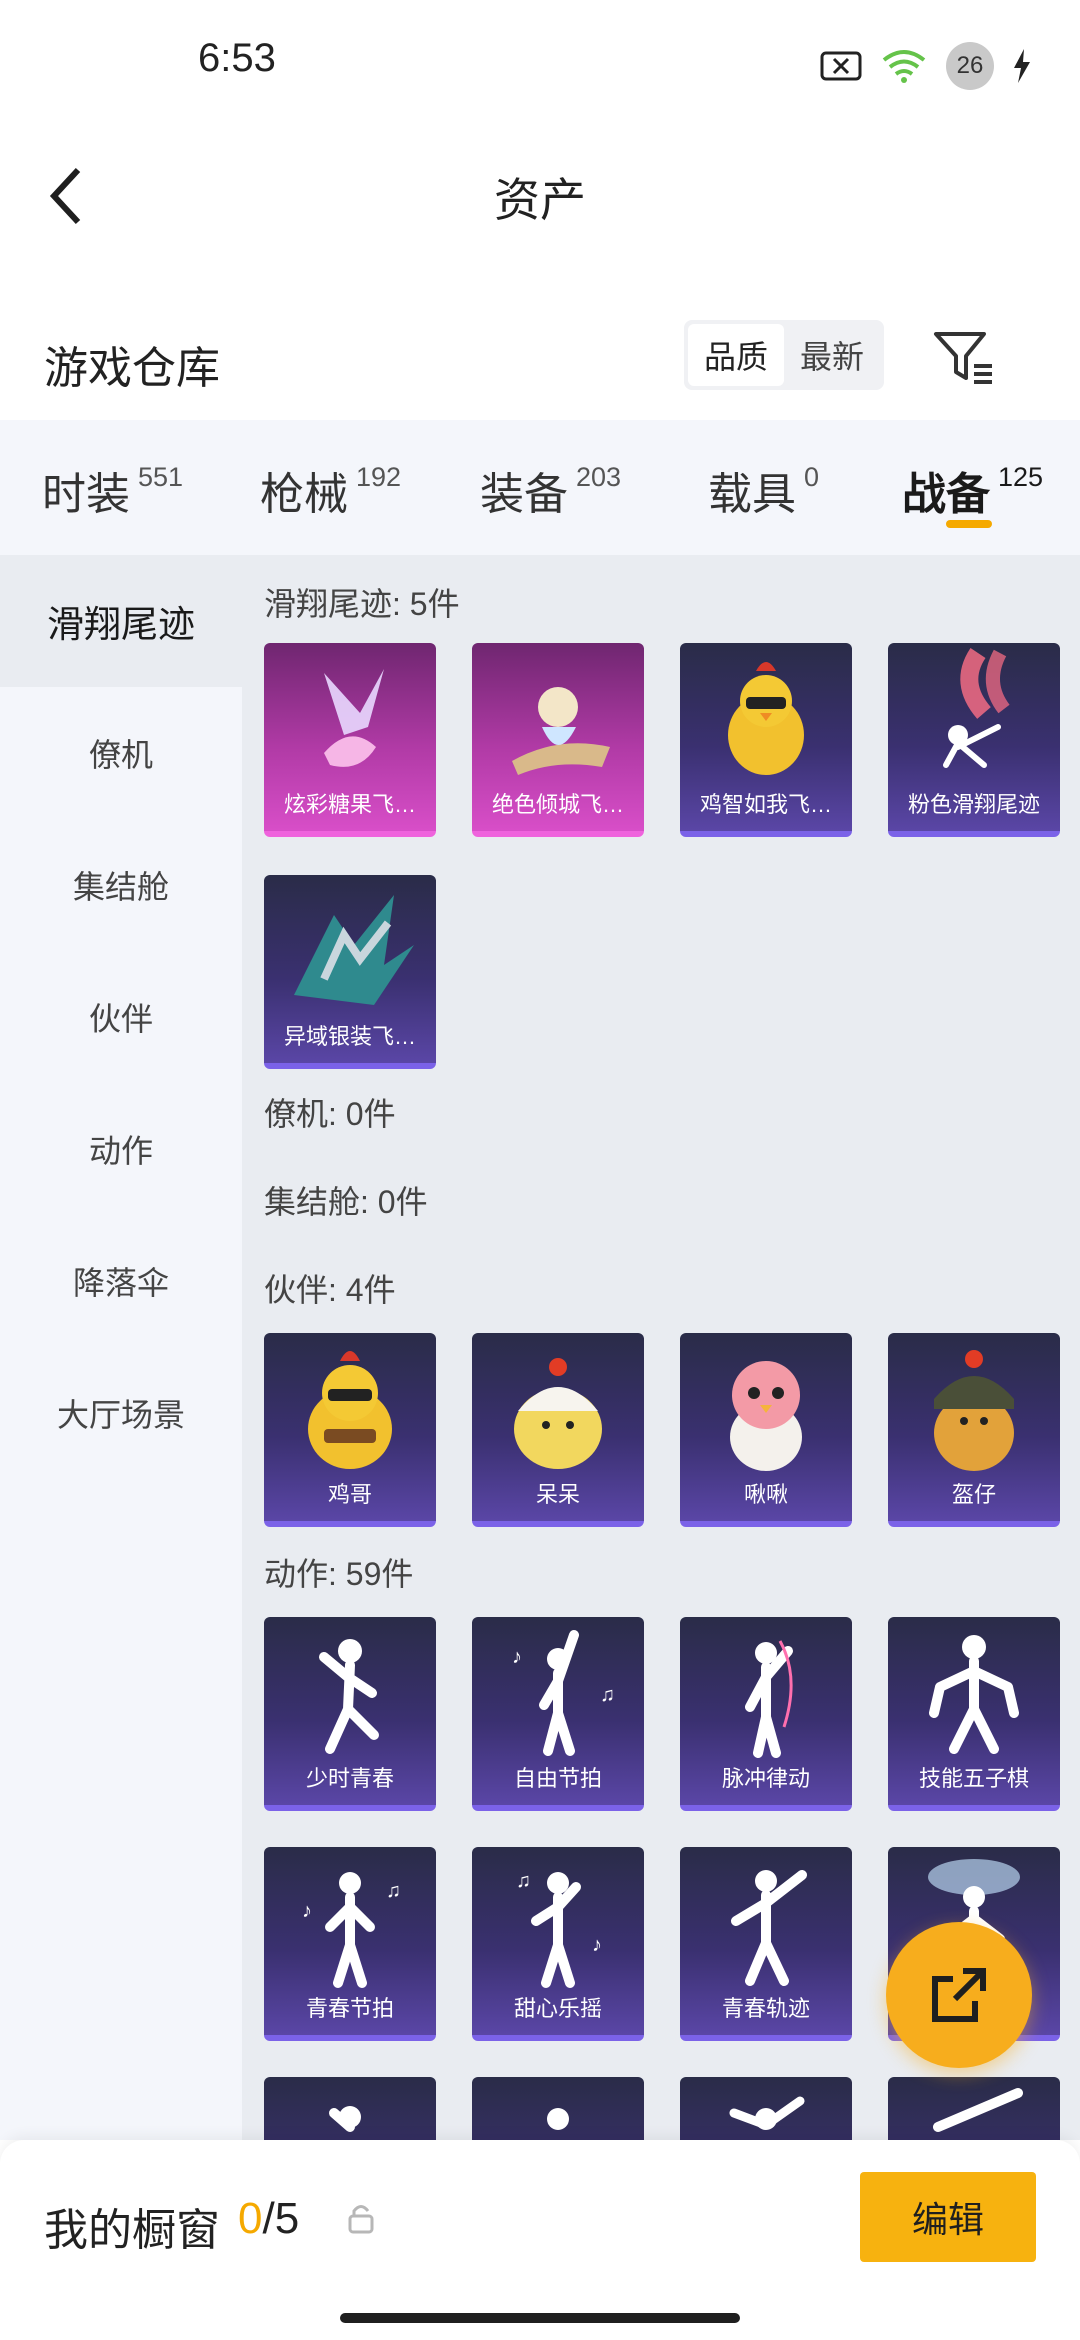 This screenshot has height=2340, width=1080. I want to click on tab-equipment: 装备 203, so click(550, 490).